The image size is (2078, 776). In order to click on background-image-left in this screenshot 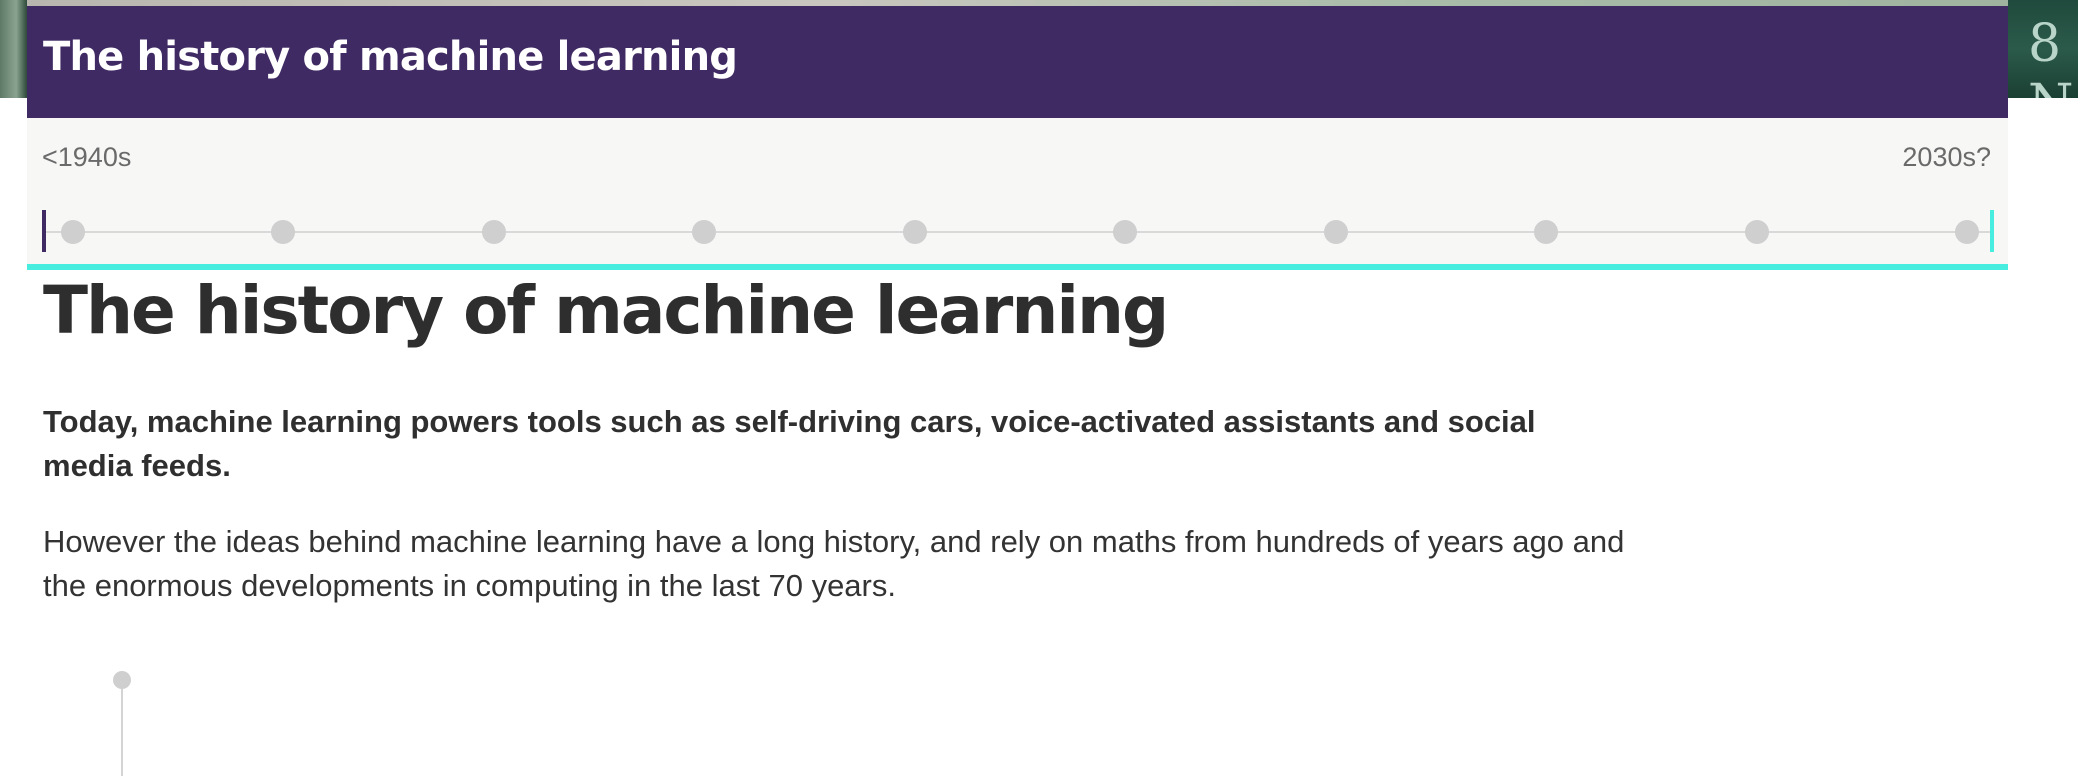, I will do `click(13, 49)`.